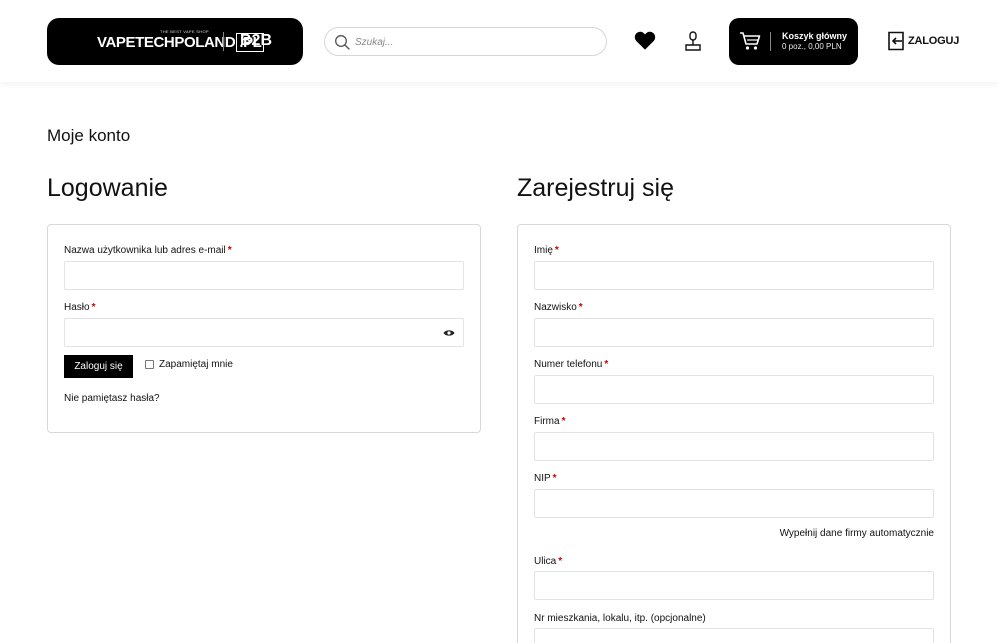  Describe the element at coordinates (107, 188) in the screenshot. I see `login-heading: Logowanie` at that location.